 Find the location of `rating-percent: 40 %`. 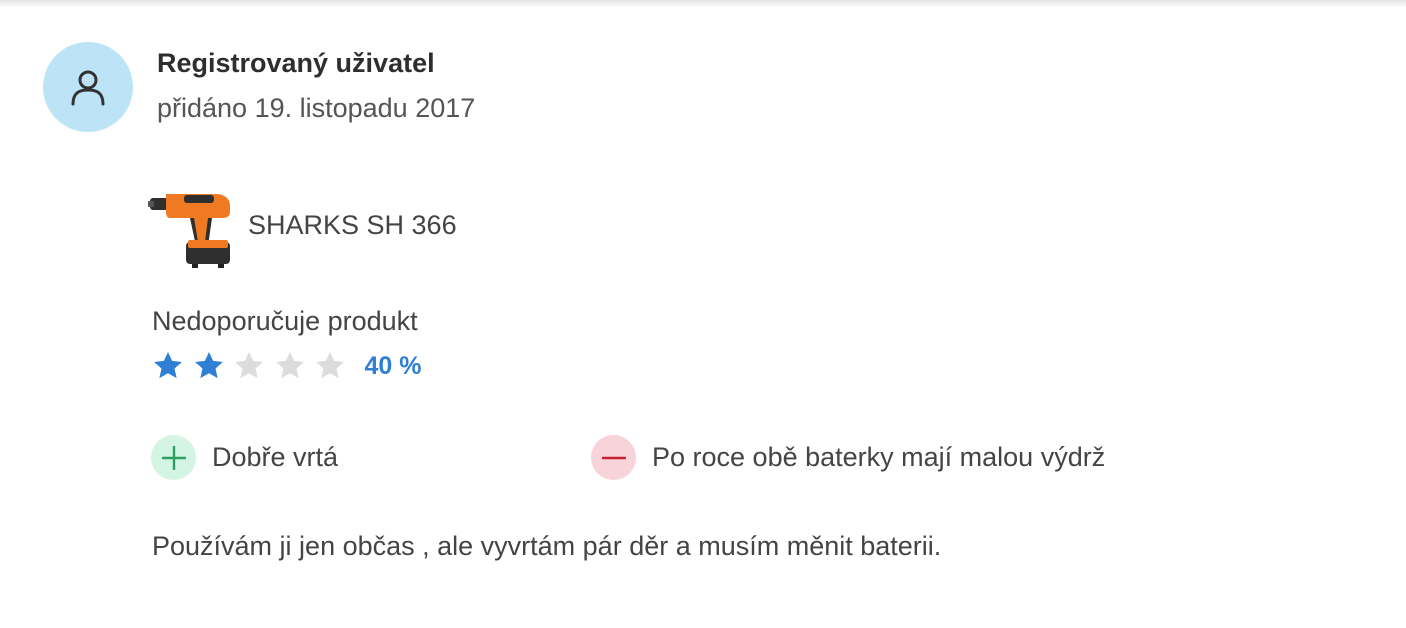

rating-percent: 40 % is located at coordinates (393, 365).